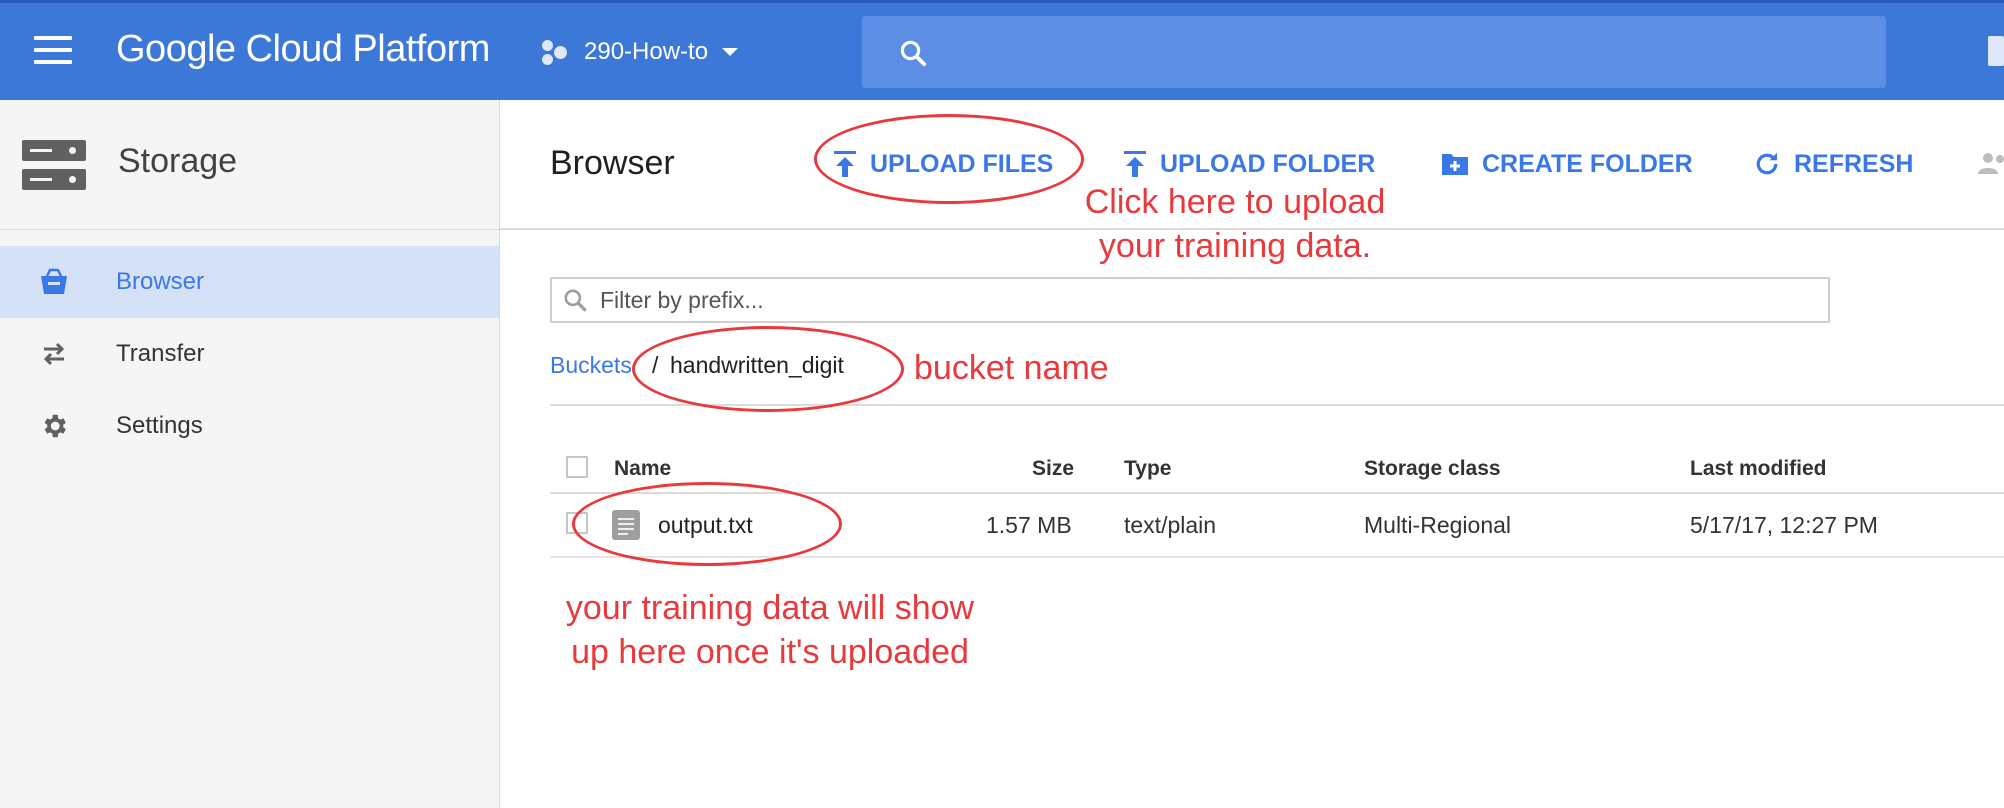 The image size is (2004, 808). I want to click on breadcrumb-buckets-link: Buckets, so click(591, 365).